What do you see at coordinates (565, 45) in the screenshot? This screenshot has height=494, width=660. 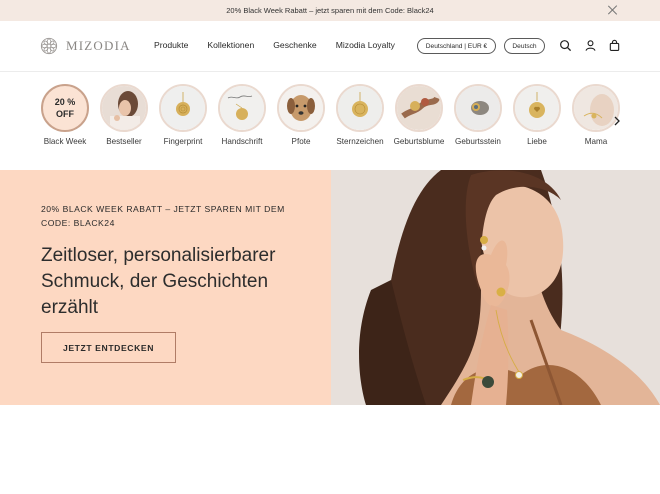 I see `search-icon` at bounding box center [565, 45].